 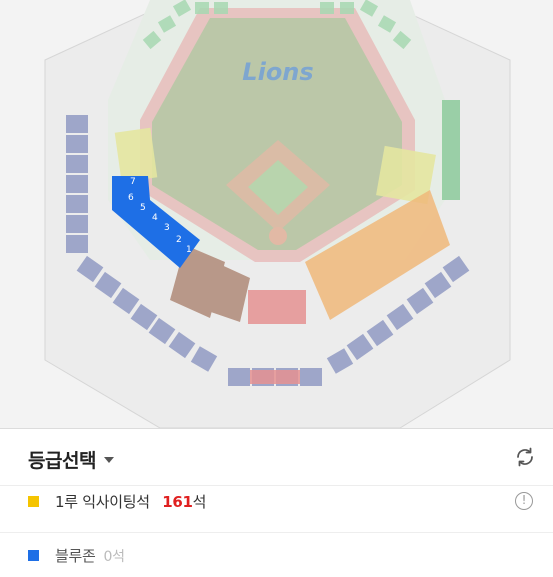 I want to click on grade-select-dropdown: 등급선택, so click(x=71, y=459).